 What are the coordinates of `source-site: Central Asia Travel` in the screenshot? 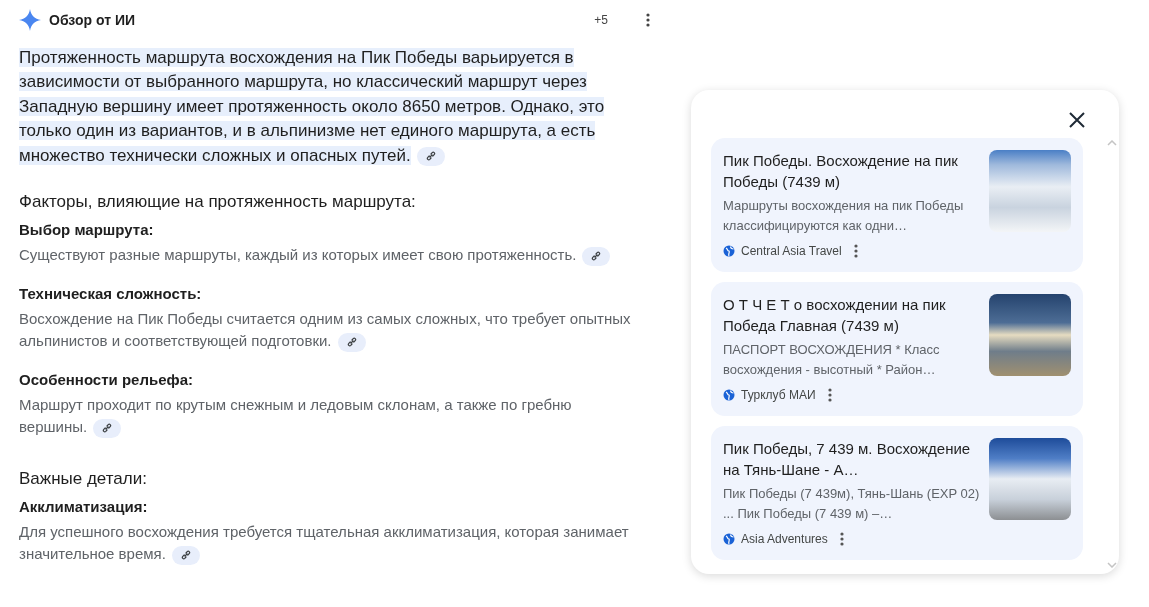 It's located at (791, 251).